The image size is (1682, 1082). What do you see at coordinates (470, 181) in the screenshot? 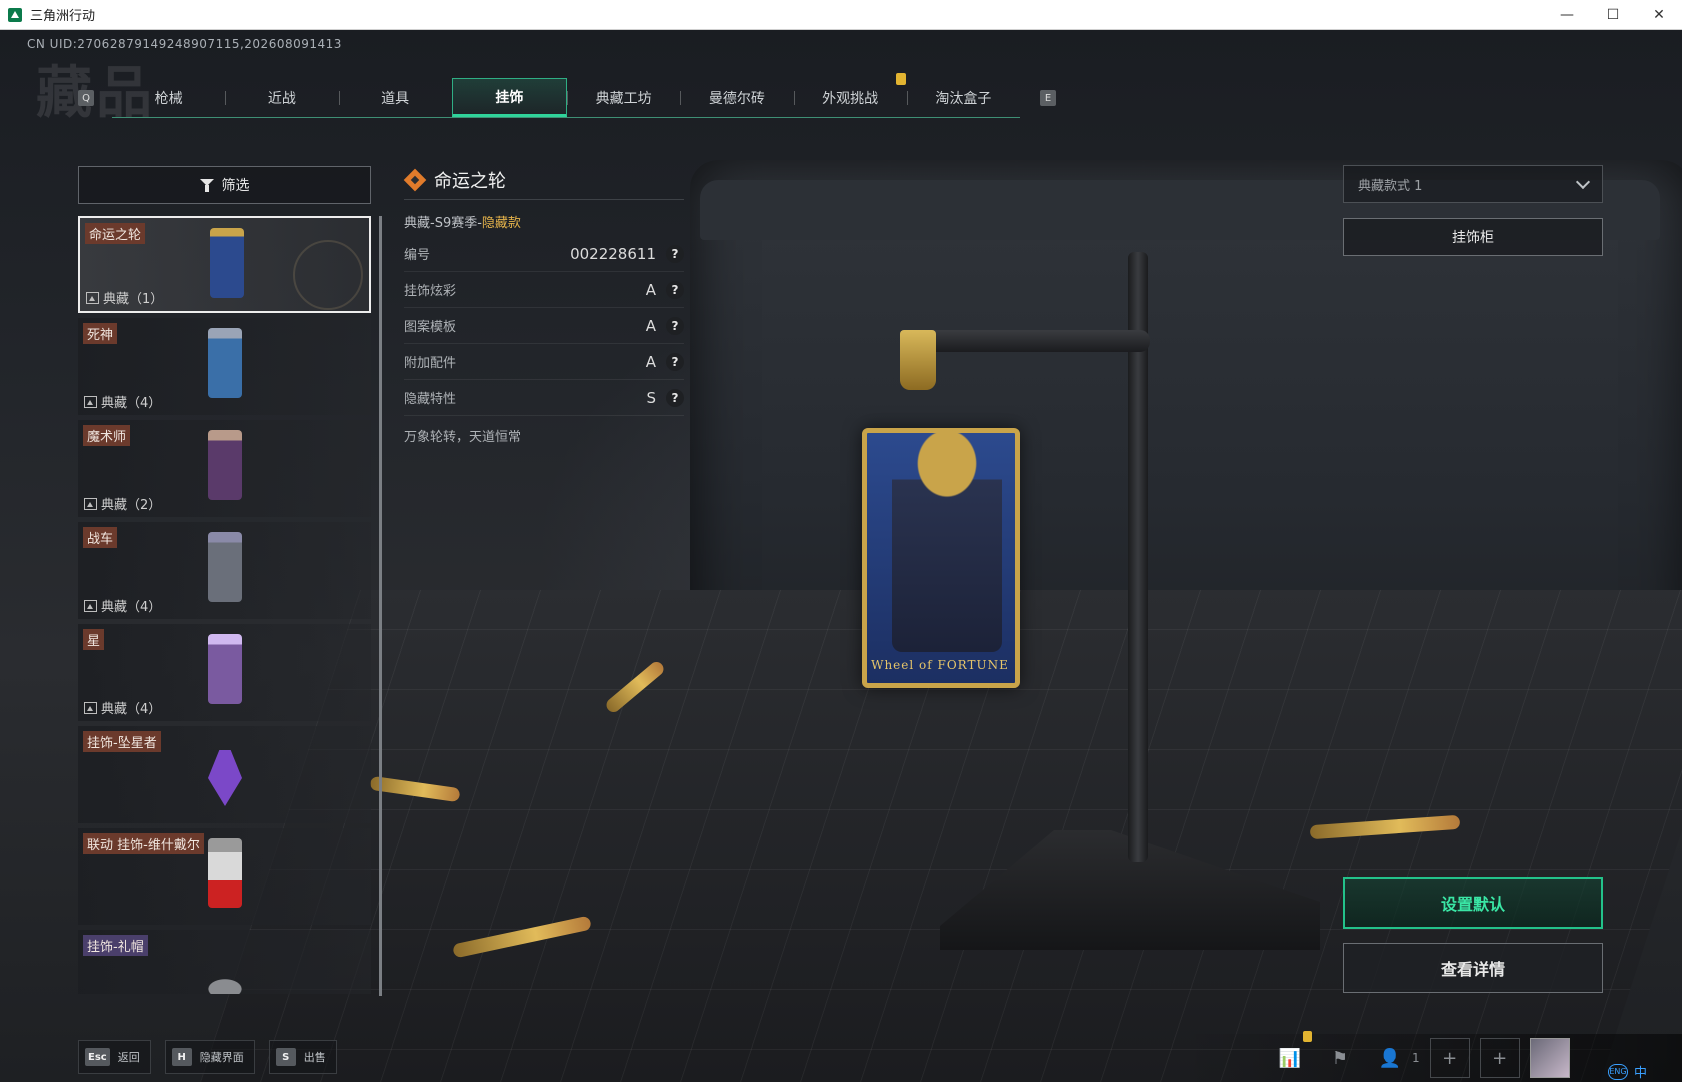
I see `detail-title: 命运之轮` at bounding box center [470, 181].